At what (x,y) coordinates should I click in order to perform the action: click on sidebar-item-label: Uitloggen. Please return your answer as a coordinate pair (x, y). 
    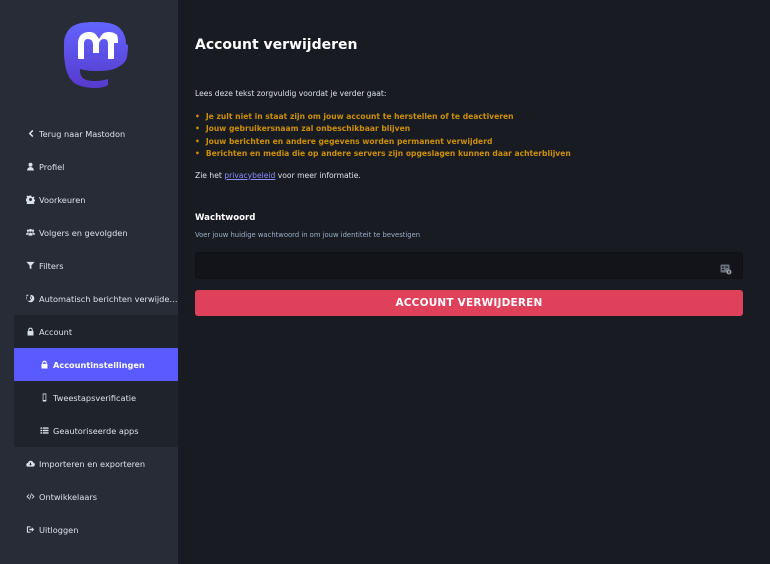
    Looking at the image, I should click on (59, 529).